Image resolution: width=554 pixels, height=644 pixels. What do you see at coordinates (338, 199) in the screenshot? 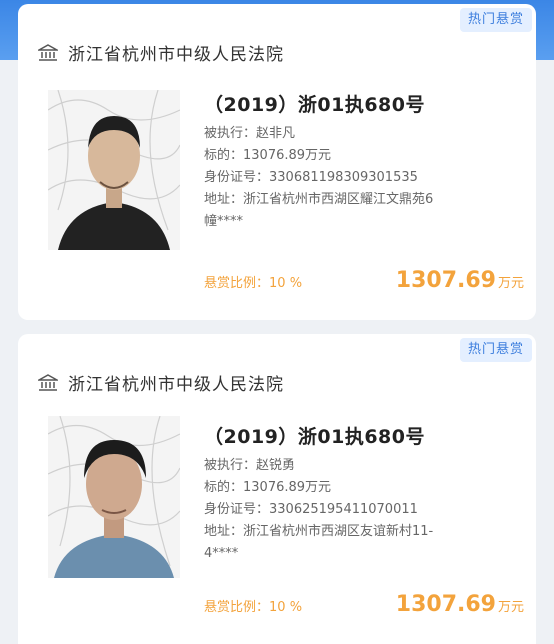
I see `address-value: 浙江省杭州市西湖区耀江文鼎苑6` at bounding box center [338, 199].